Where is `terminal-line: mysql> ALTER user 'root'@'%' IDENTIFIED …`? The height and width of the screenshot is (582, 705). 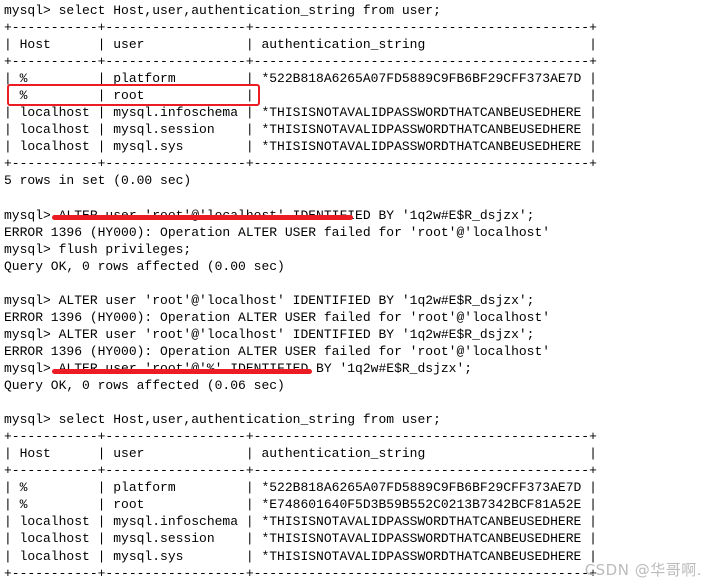
terminal-line: mysql> ALTER user 'root'@'%' IDENTIFIED … is located at coordinates (238, 368).